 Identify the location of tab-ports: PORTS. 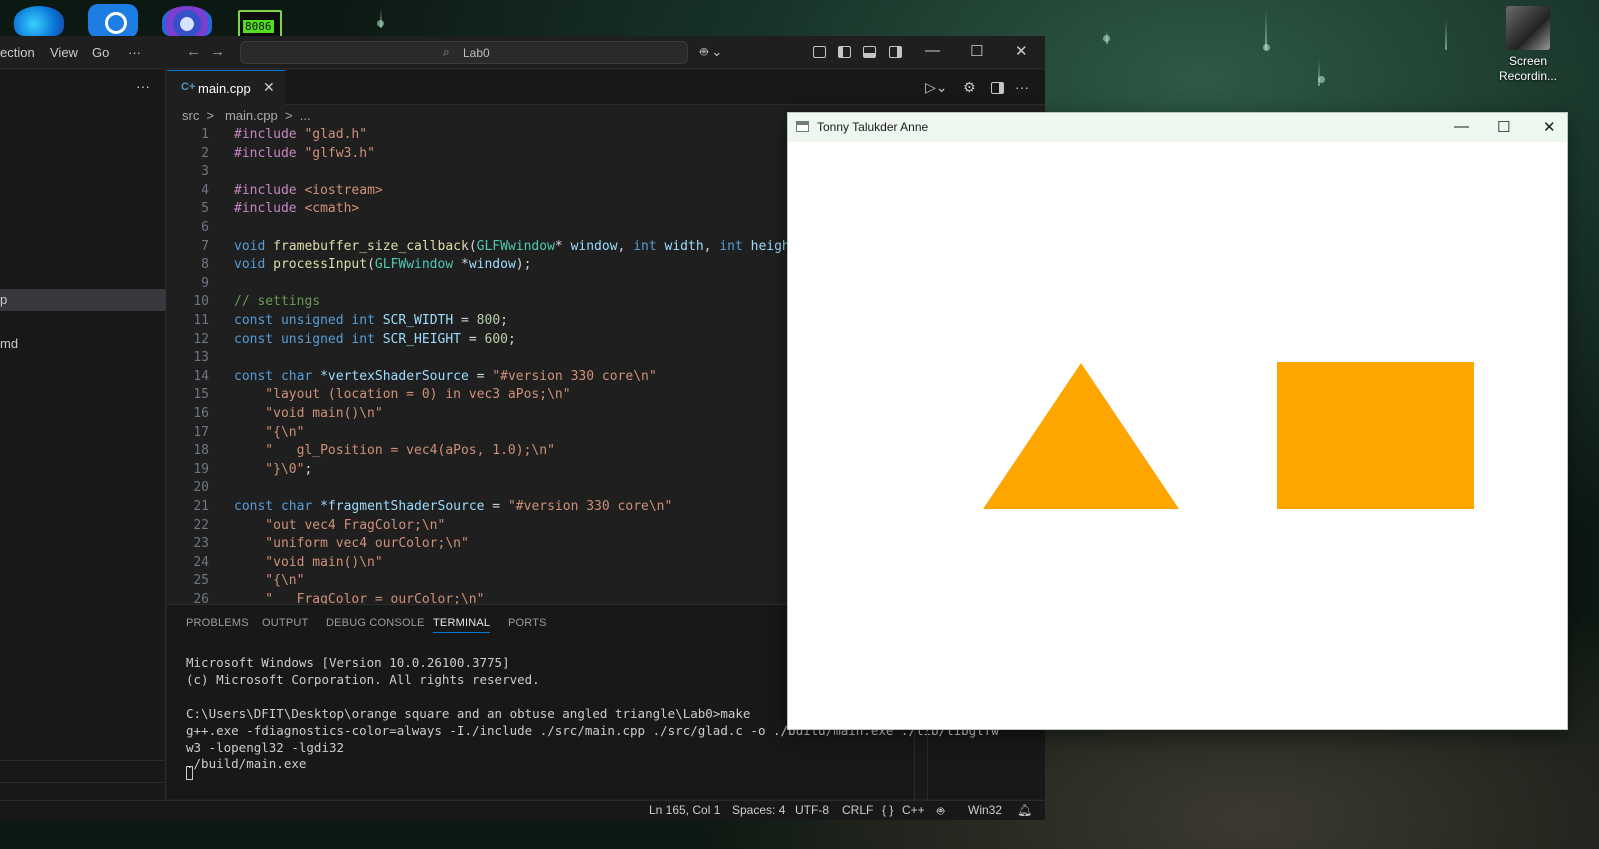
(527, 623).